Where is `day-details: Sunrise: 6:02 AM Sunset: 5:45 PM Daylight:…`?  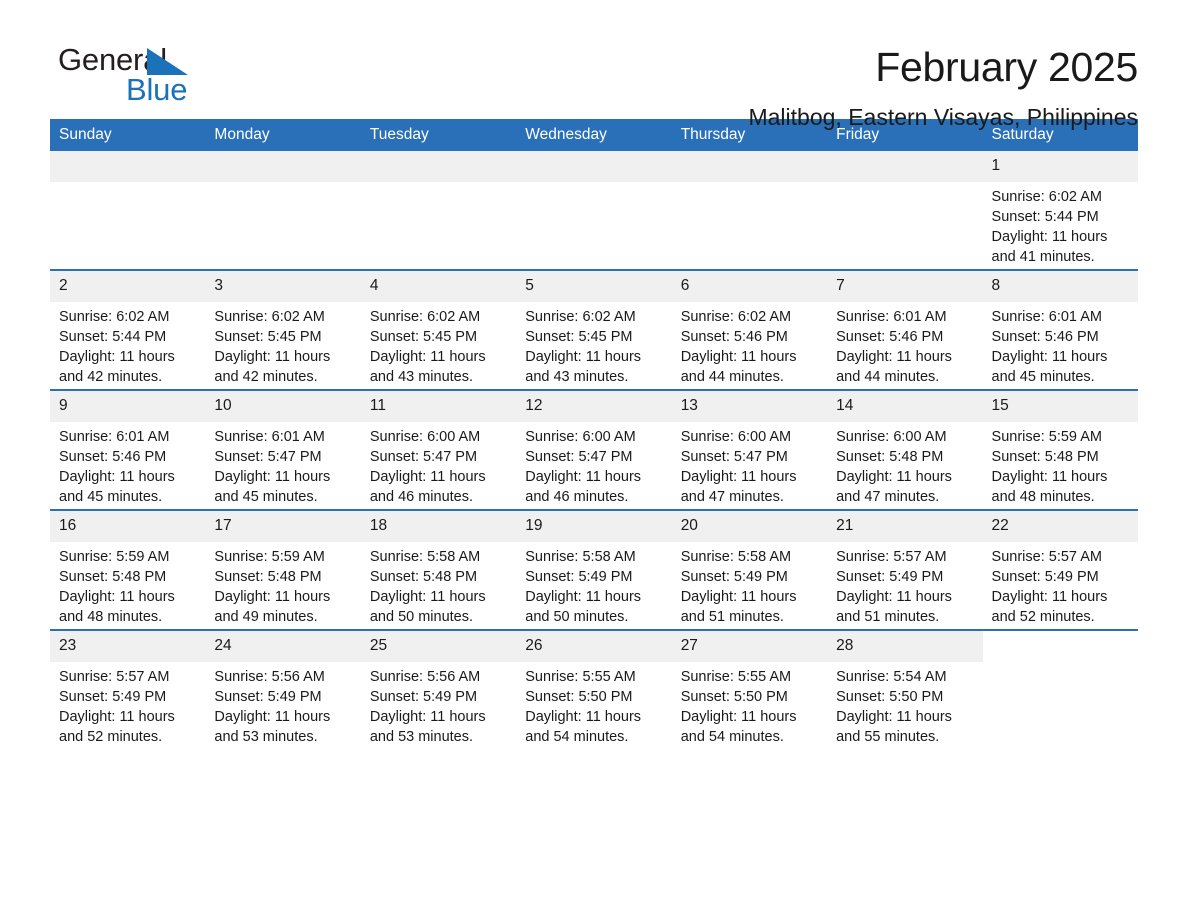
day-details: Sunrise: 6:02 AM Sunset: 5:45 PM Daylight:… is located at coordinates (282, 344).